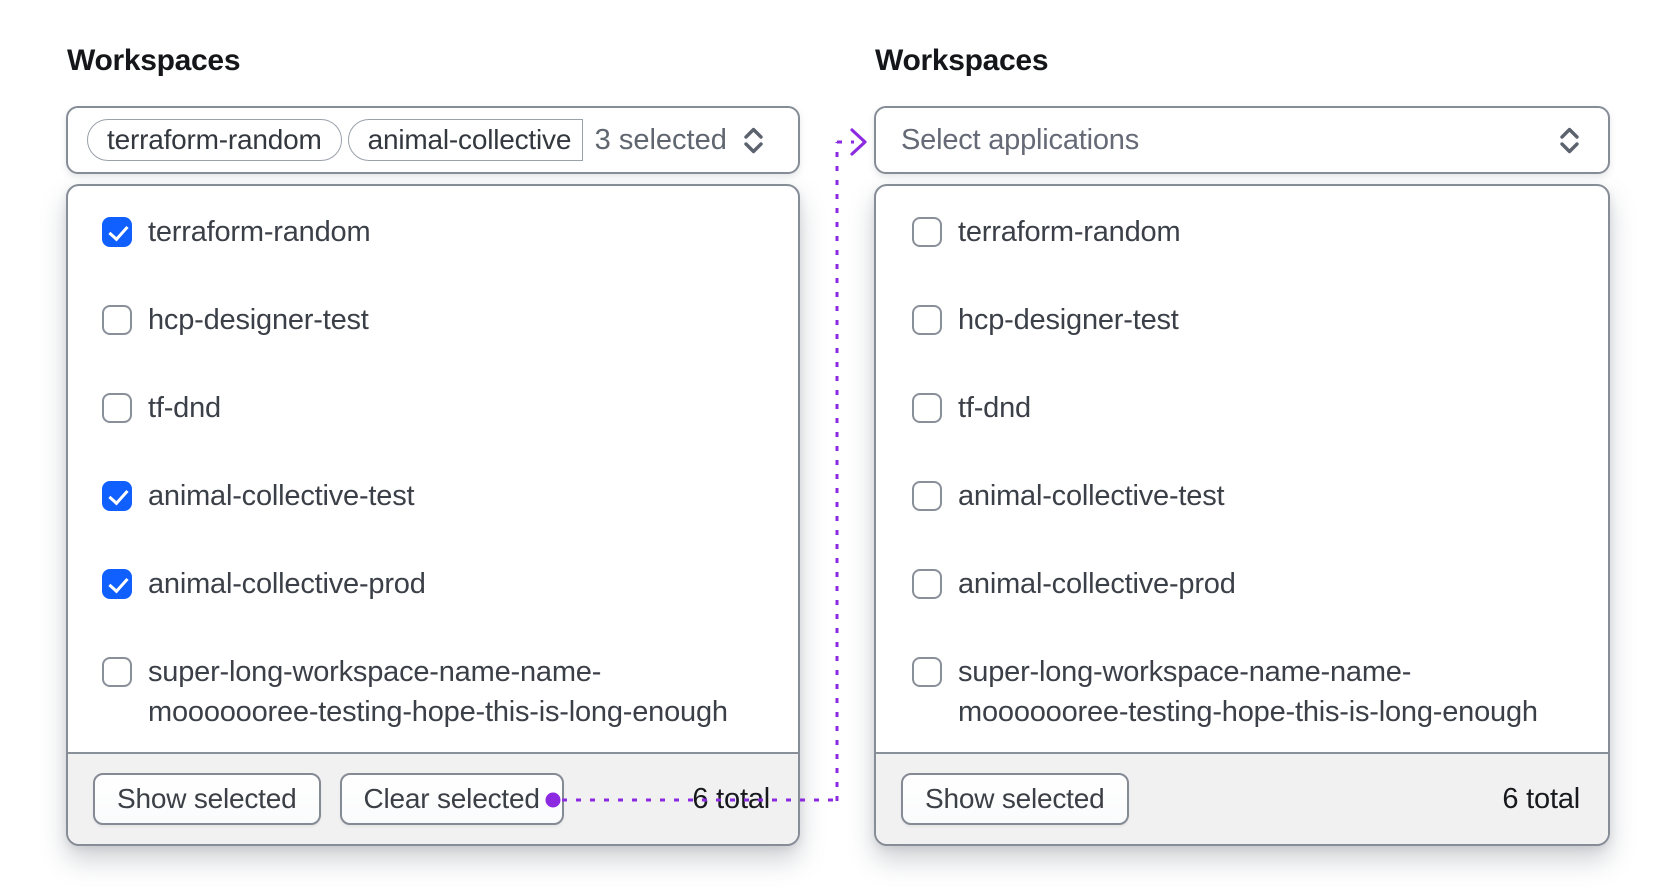 Image resolution: width=1672 pixels, height=892 pixels. What do you see at coordinates (858, 142) in the screenshot?
I see `arrowhead-icon` at bounding box center [858, 142].